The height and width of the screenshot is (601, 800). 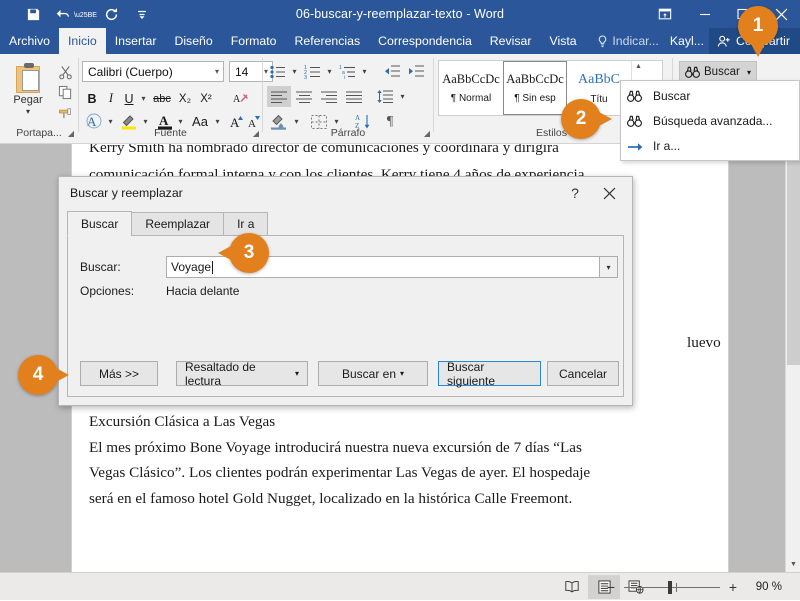 I want to click on zoom-slider-thumb, so click(x=670, y=587).